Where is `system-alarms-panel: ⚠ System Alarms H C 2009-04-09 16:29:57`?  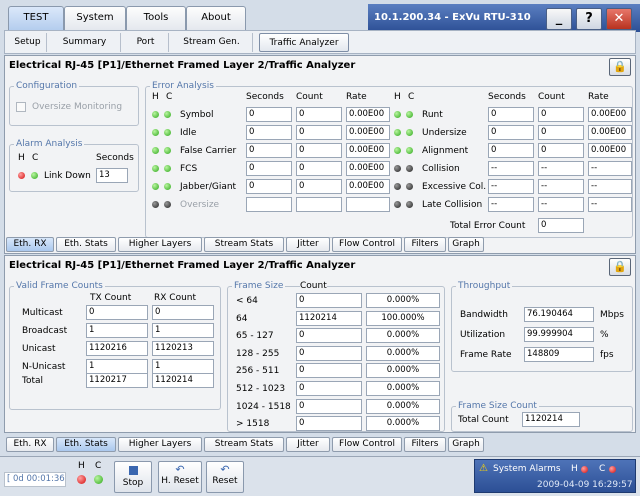 system-alarms-panel: ⚠ System Alarms H C 2009-04-09 16:29:57 is located at coordinates (555, 476).